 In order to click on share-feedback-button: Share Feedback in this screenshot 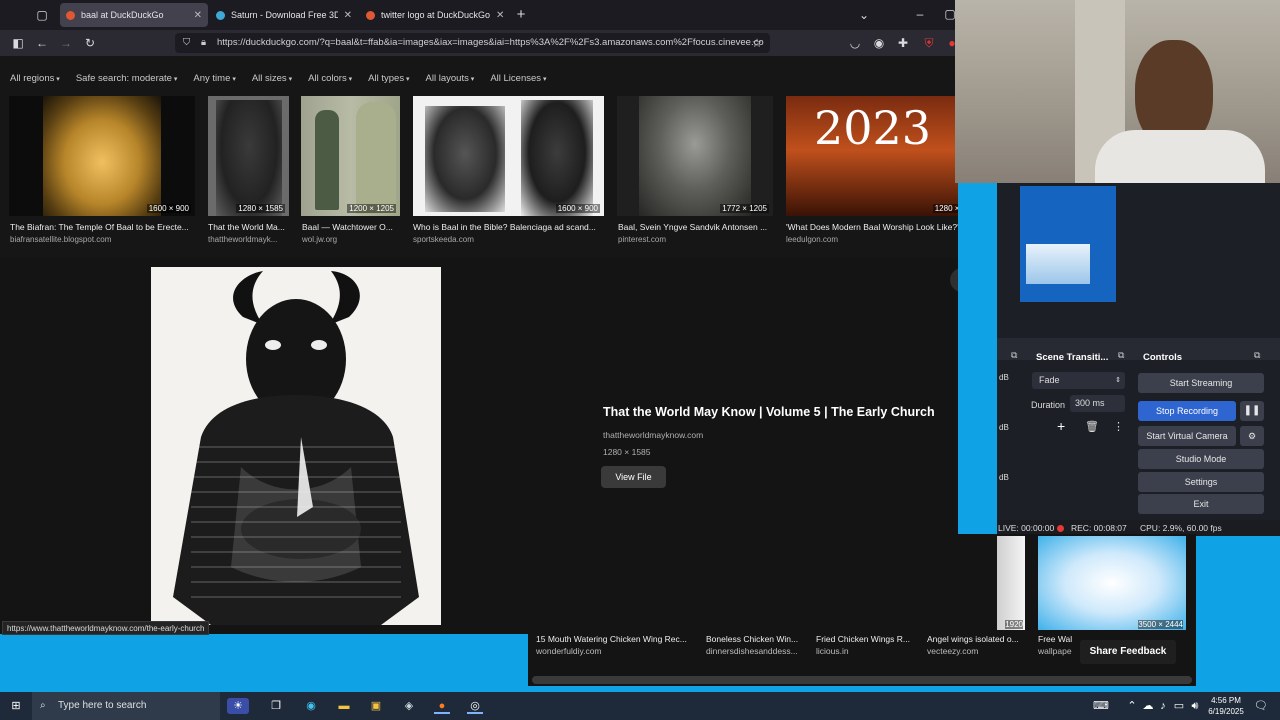, I will do `click(1128, 652)`.